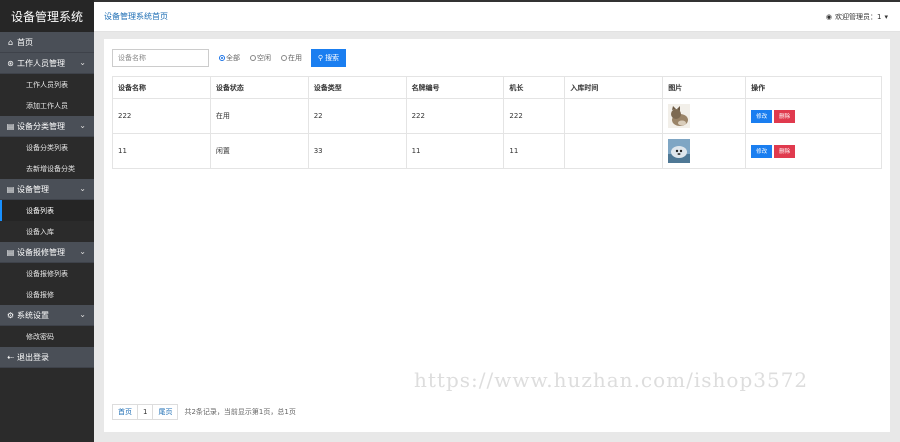 The image size is (900, 442). I want to click on sidebar-item-category-list: 设备分类列表, so click(47, 147).